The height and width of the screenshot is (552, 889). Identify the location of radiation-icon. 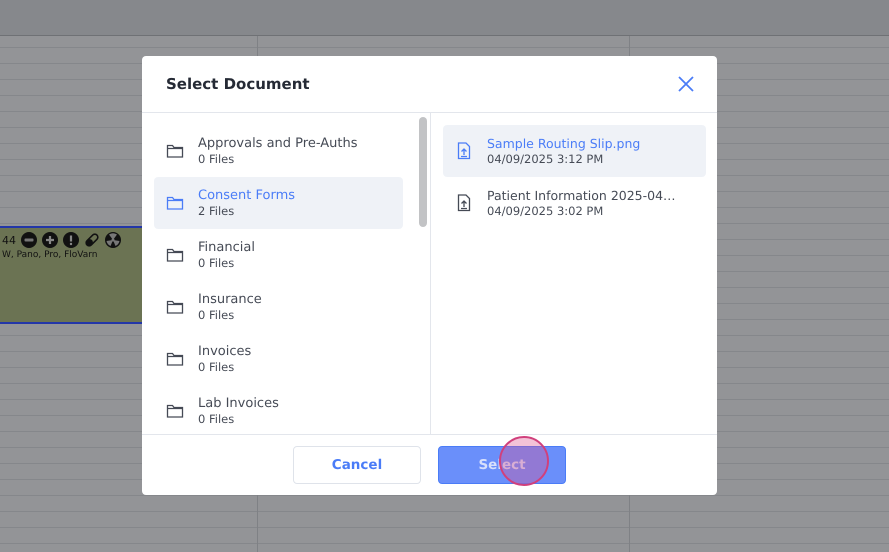
(113, 240).